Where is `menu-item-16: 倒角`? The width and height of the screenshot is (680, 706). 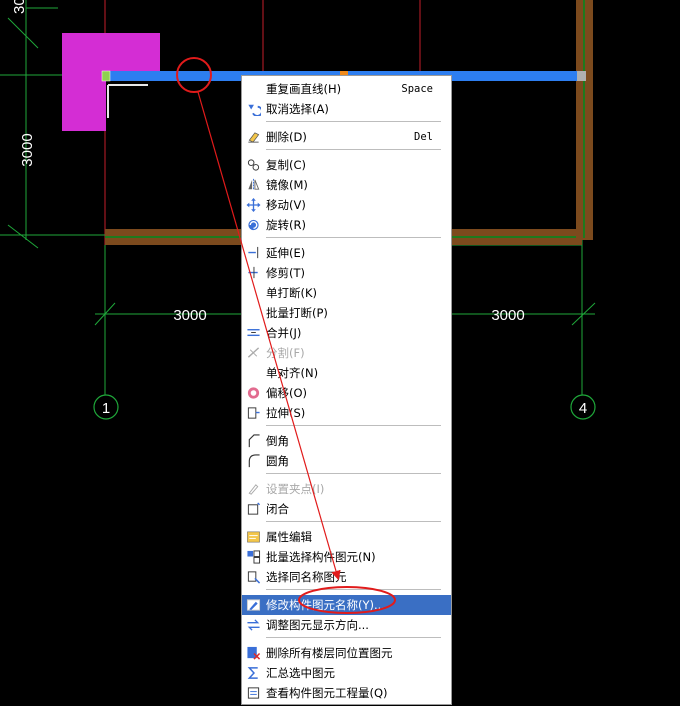 menu-item-16: 倒角 is located at coordinates (346, 441).